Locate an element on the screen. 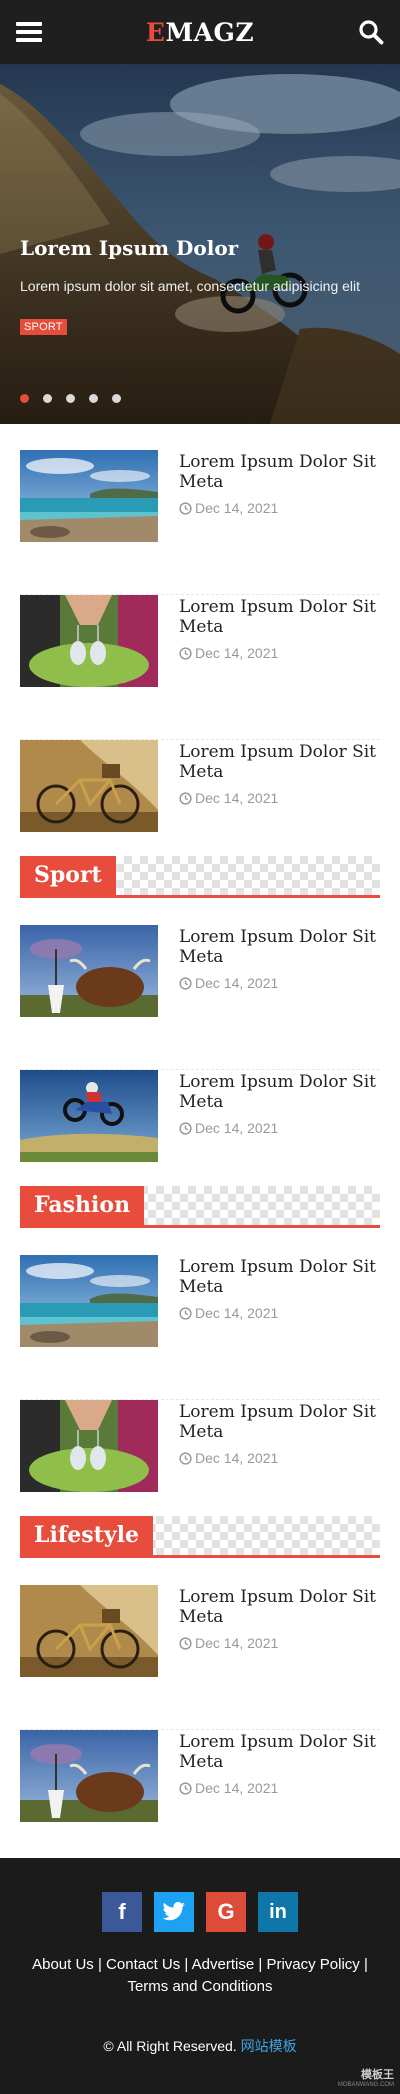 The image size is (400, 2094). linkedin-icon: in is located at coordinates (278, 1912).